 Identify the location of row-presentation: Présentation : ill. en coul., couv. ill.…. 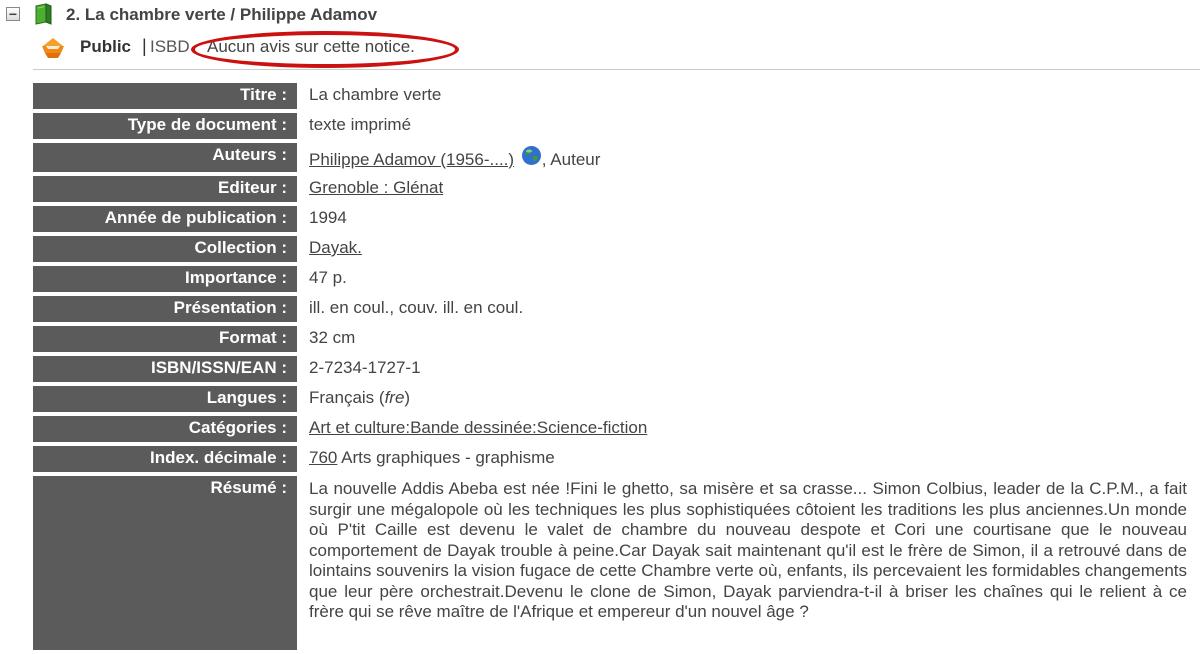
(610, 309).